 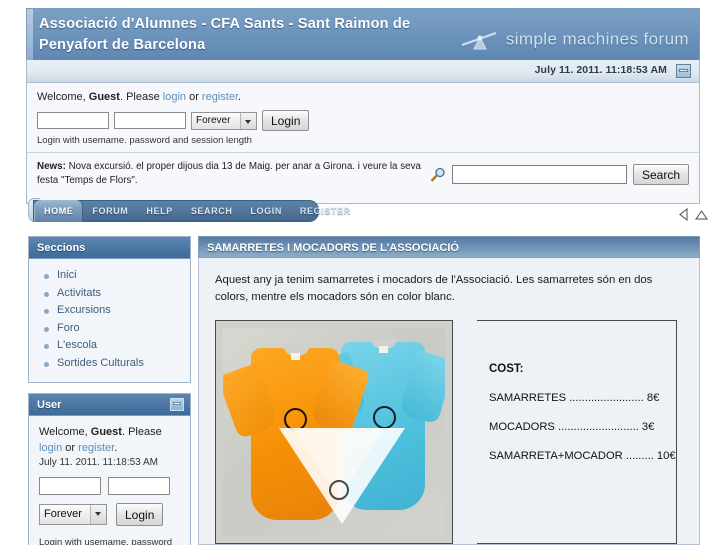 I want to click on session-length-value: Forever, so click(x=213, y=120).